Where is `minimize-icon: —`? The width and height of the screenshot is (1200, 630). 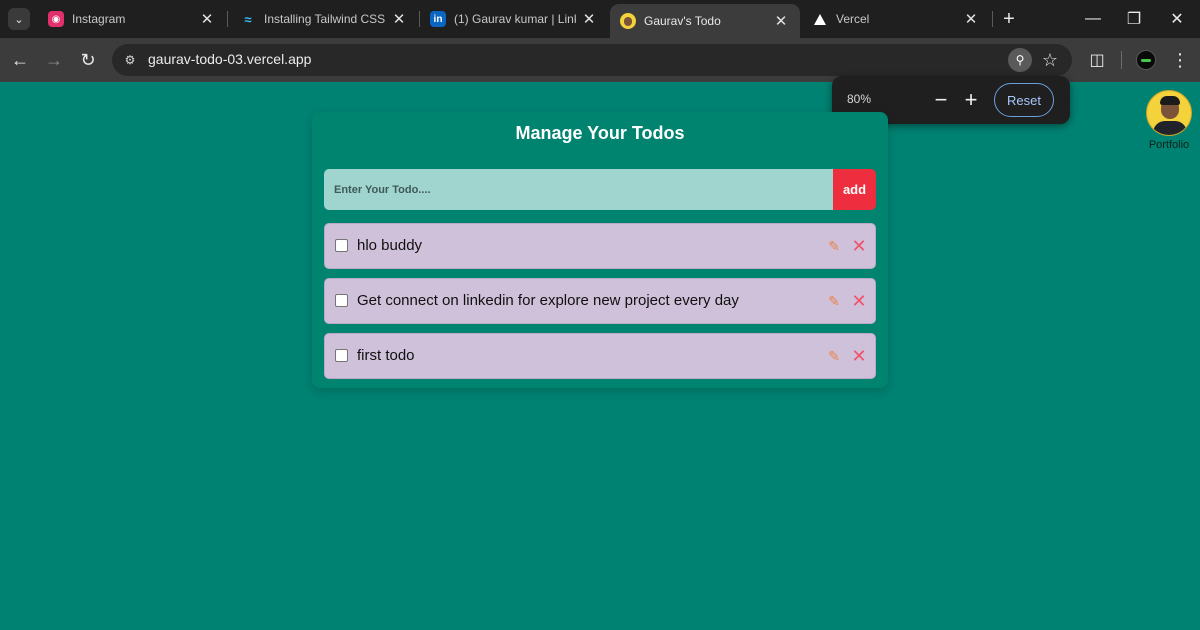
minimize-icon: — is located at coordinates (1093, 19).